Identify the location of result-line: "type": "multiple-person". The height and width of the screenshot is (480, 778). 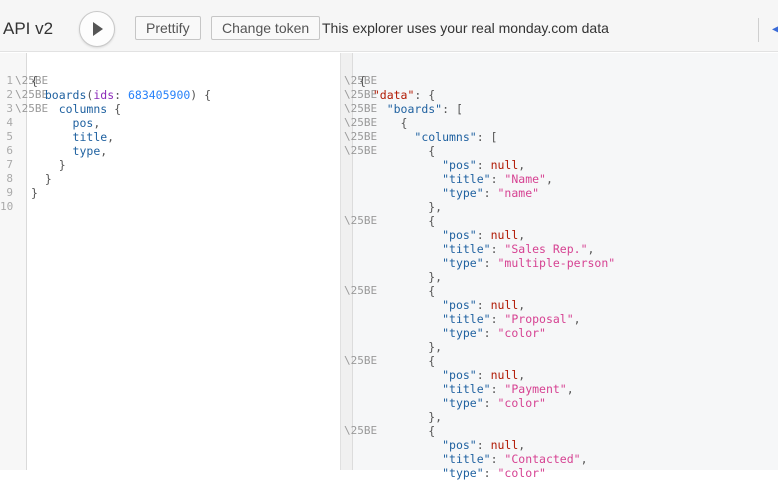
(487, 263).